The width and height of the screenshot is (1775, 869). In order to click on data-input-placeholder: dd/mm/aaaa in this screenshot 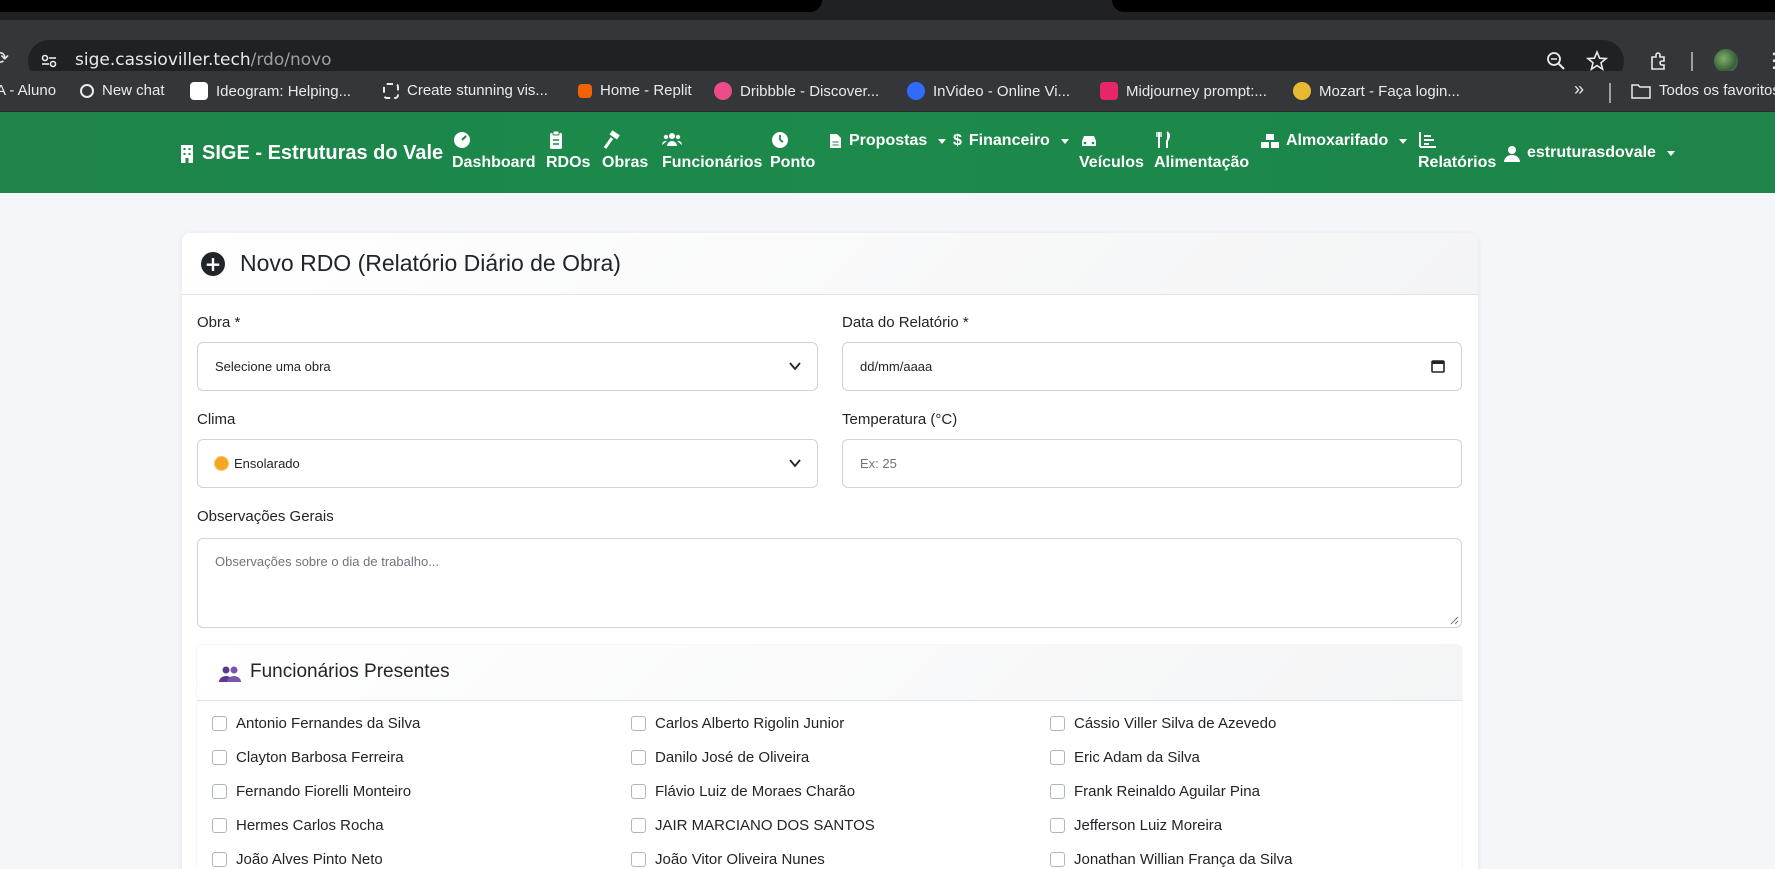, I will do `click(896, 366)`.